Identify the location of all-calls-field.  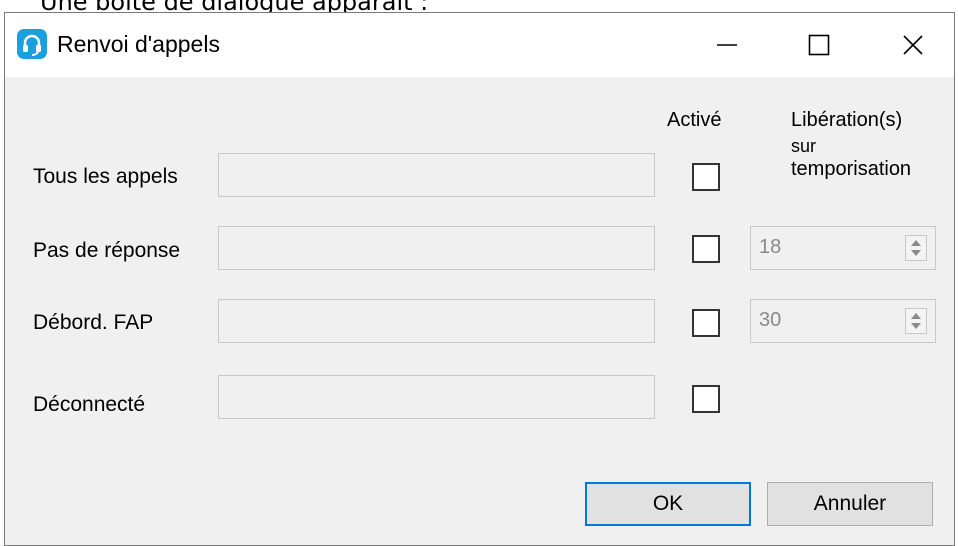
(436, 175).